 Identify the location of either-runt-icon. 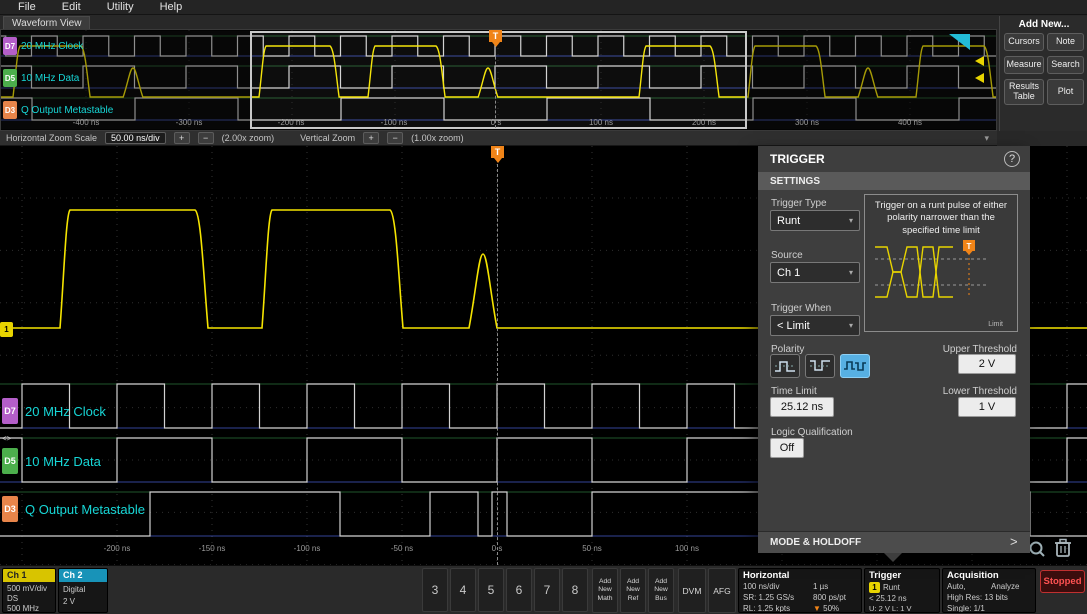
(855, 366).